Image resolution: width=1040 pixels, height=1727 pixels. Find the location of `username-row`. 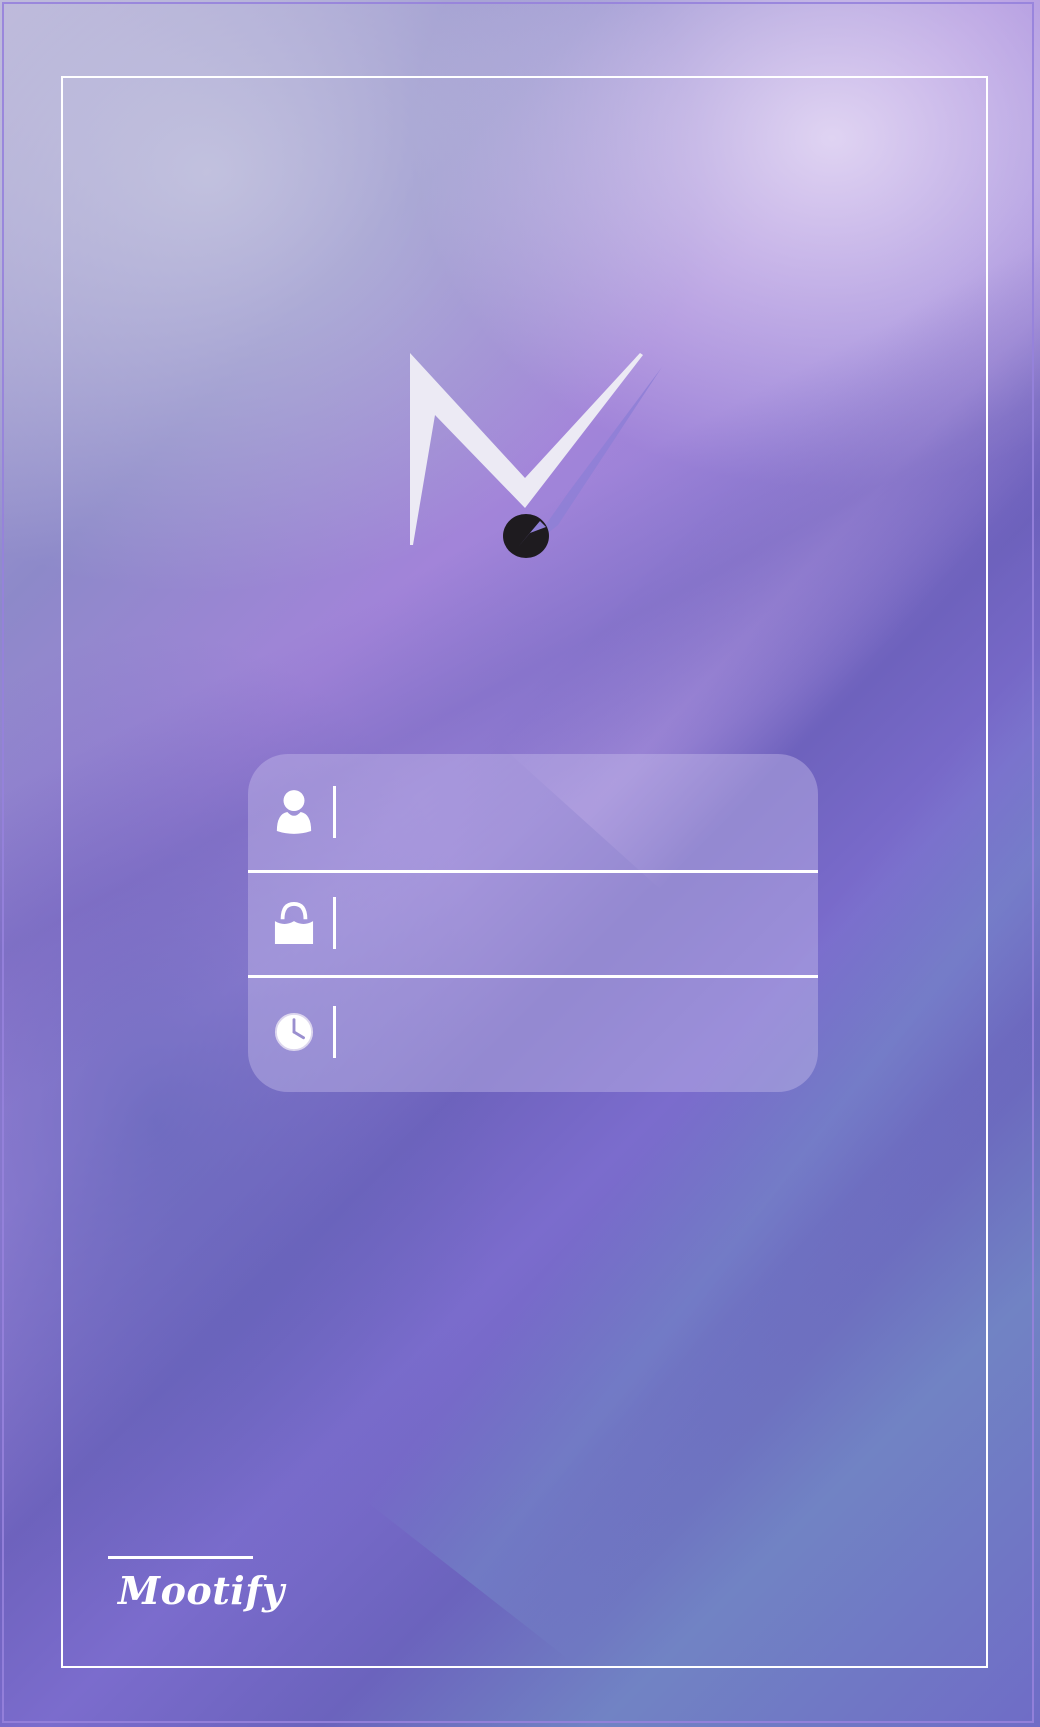

username-row is located at coordinates (533, 812).